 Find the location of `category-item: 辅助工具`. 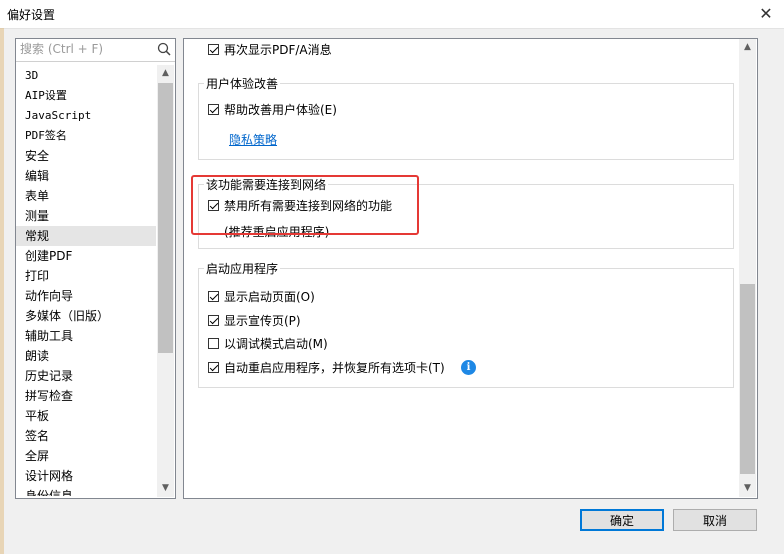

category-item: 辅助工具 is located at coordinates (86, 336).